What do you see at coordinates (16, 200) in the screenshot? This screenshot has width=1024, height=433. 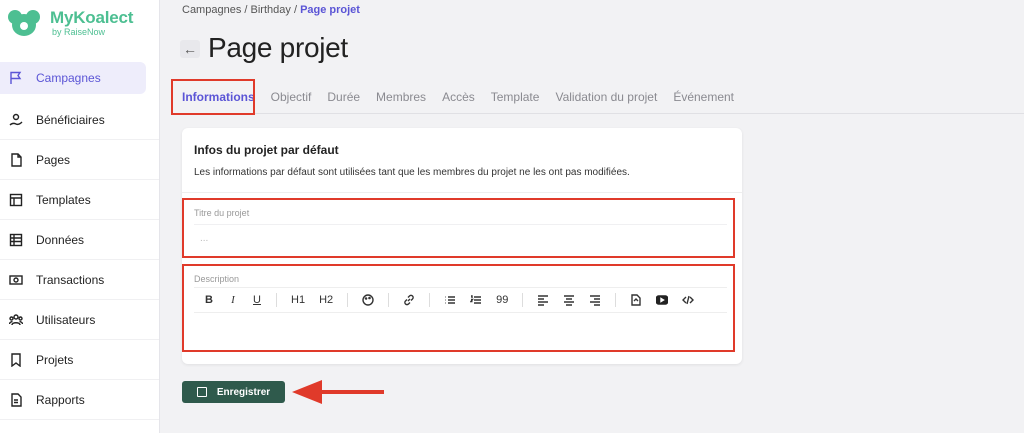 I see `template-icon` at bounding box center [16, 200].